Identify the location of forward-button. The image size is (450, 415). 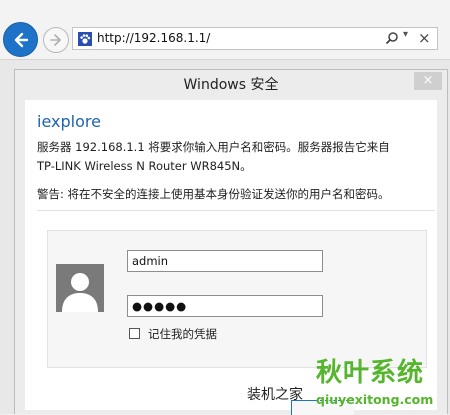
(56, 40).